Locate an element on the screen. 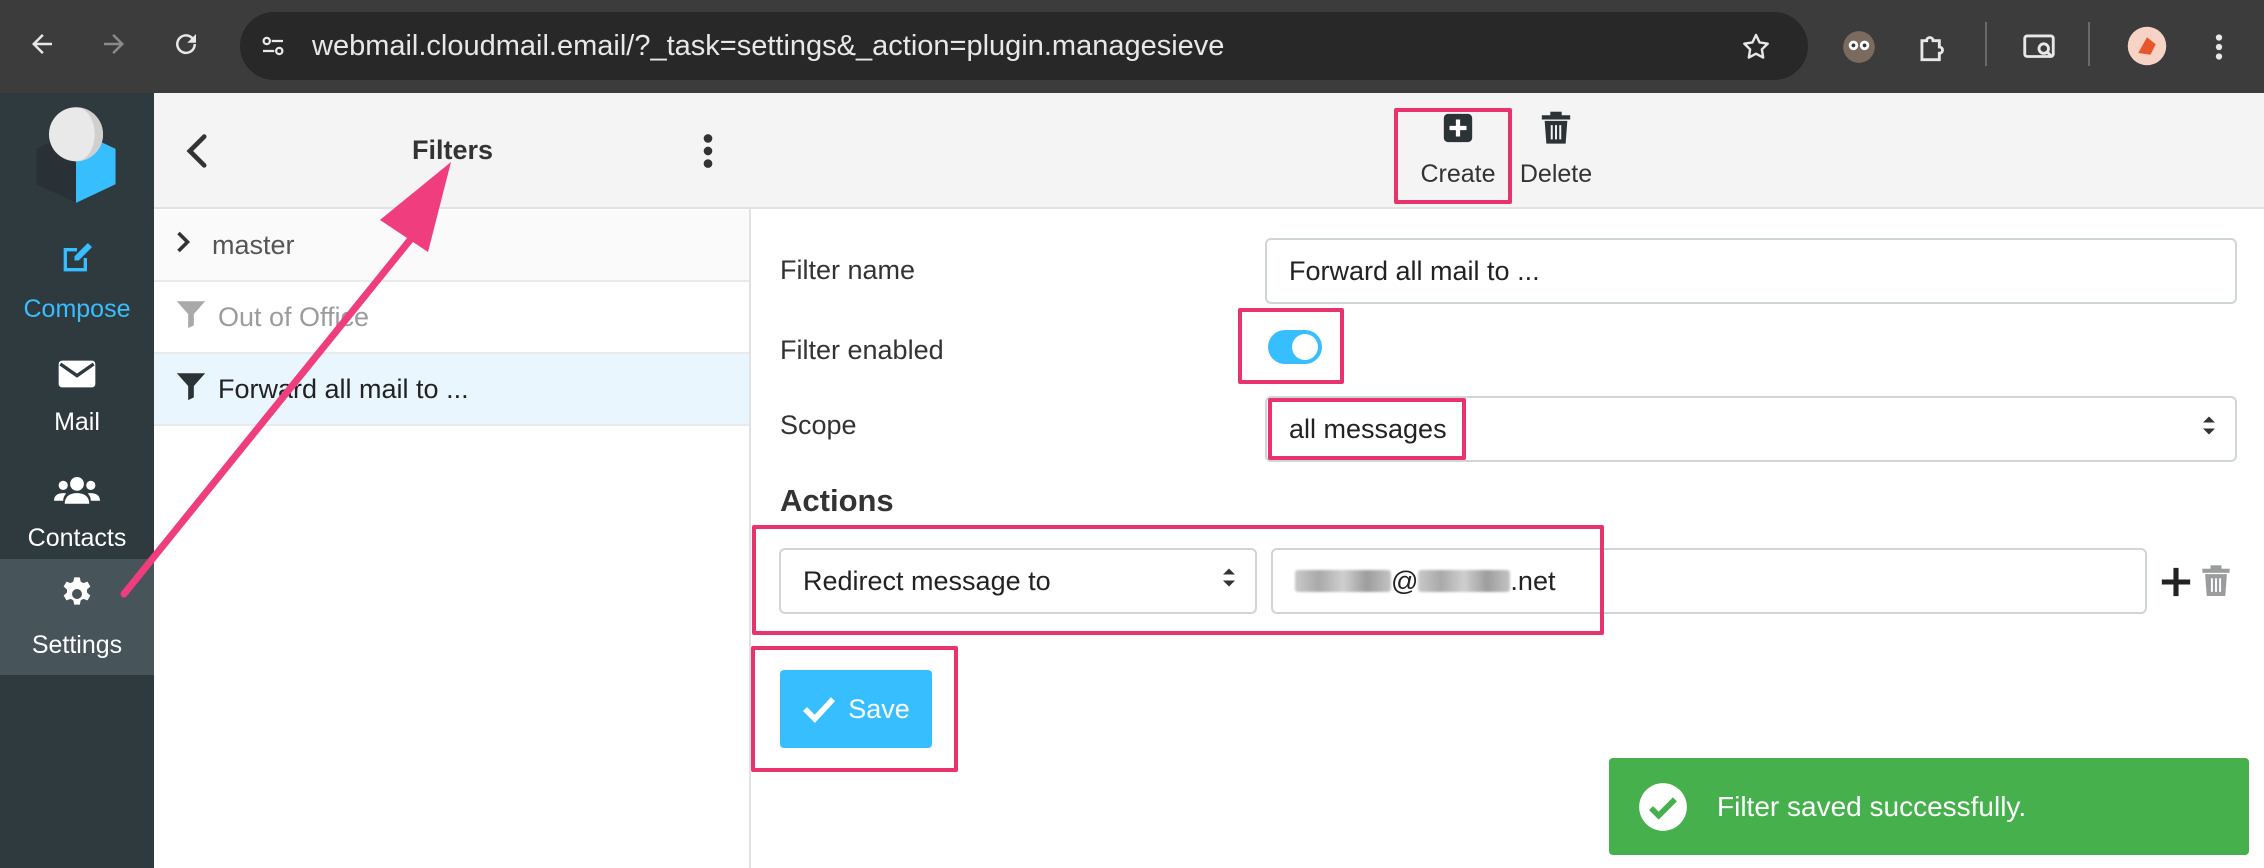 The image size is (2264, 868). nav-mail: Mail is located at coordinates (77, 397).